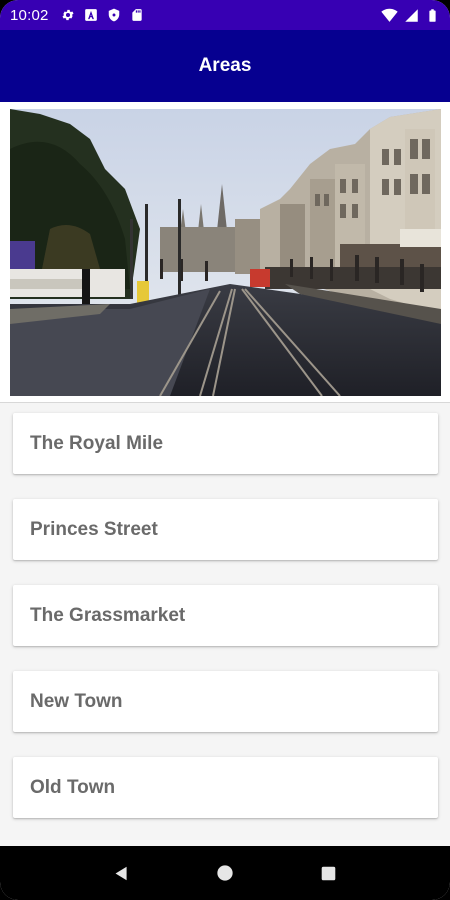 The width and height of the screenshot is (450, 900). What do you see at coordinates (225, 443) in the screenshot?
I see `list-item-the-royal-mile: The Royal Mile` at bounding box center [225, 443].